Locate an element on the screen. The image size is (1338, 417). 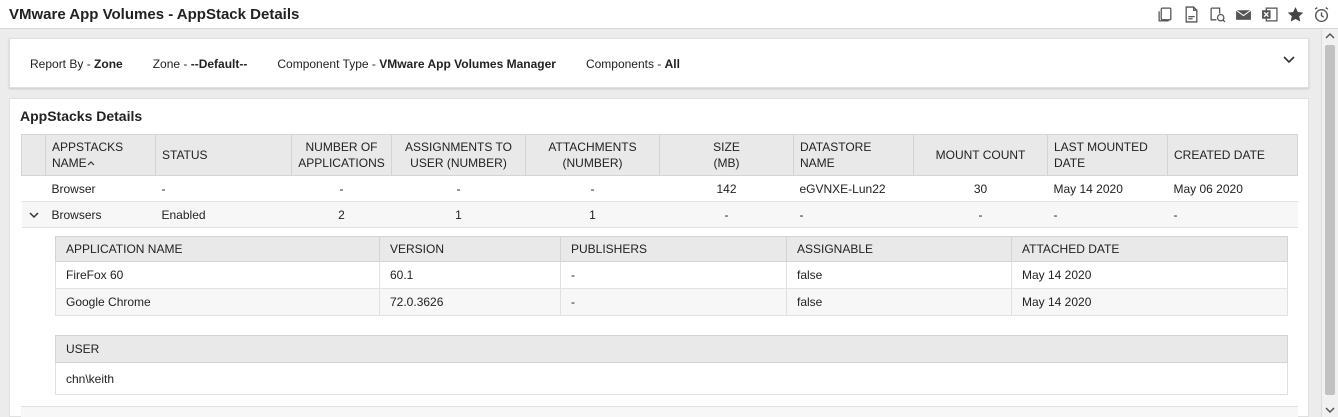
vertical-scrollbar is located at coordinates (1329, 223).